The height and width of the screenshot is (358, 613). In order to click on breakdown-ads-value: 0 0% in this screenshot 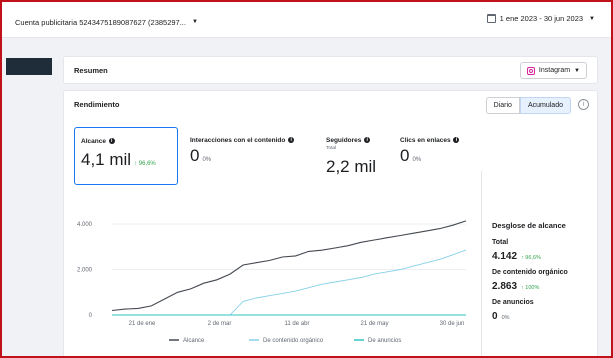, I will do `click(501, 316)`.